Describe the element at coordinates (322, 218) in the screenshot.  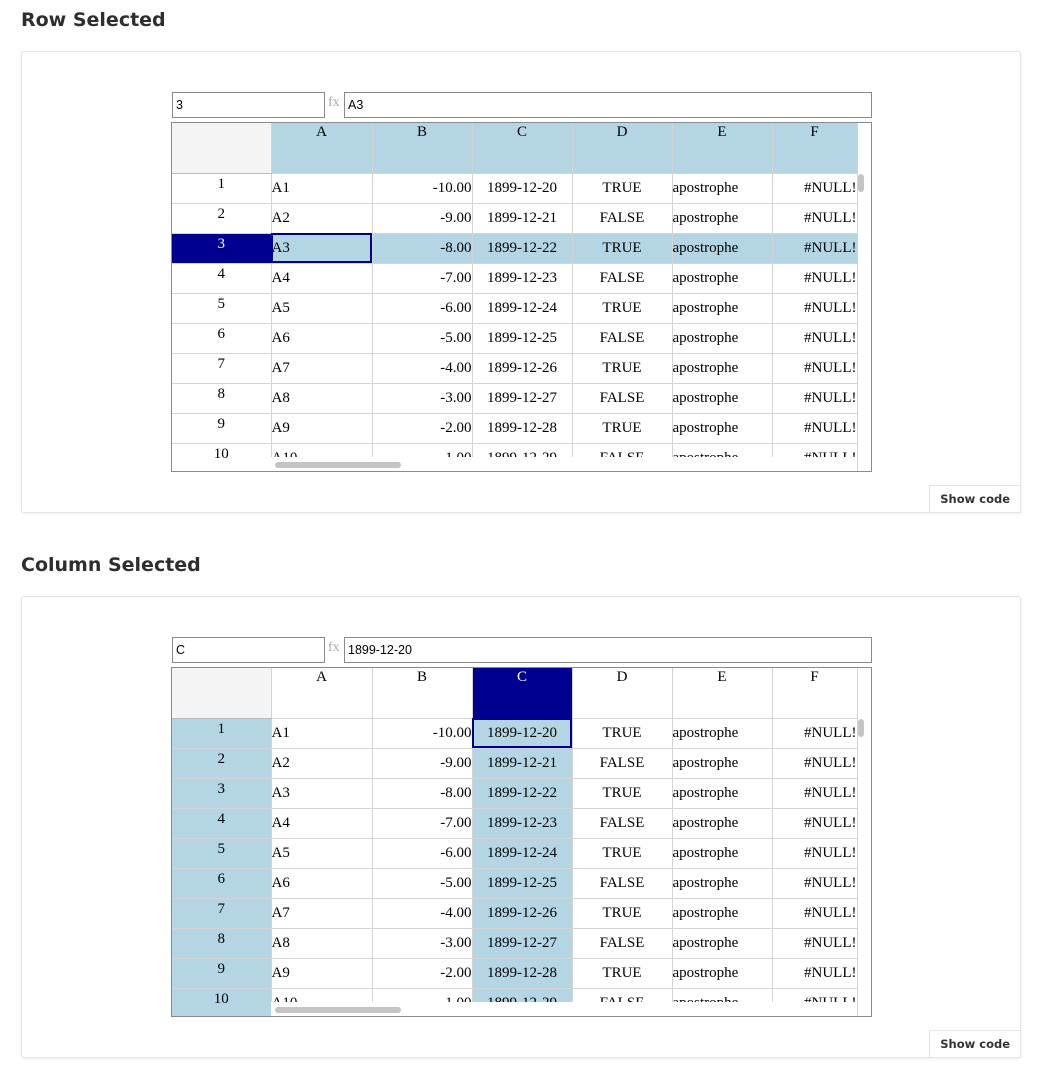
I see `cell: A2` at that location.